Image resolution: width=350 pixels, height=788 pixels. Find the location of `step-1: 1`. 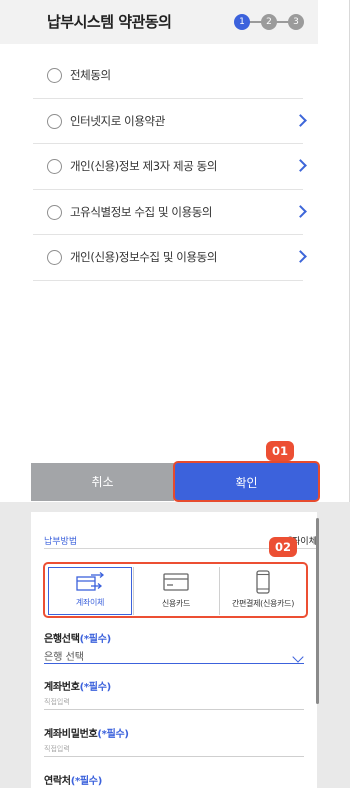

step-1: 1 is located at coordinates (242, 22).